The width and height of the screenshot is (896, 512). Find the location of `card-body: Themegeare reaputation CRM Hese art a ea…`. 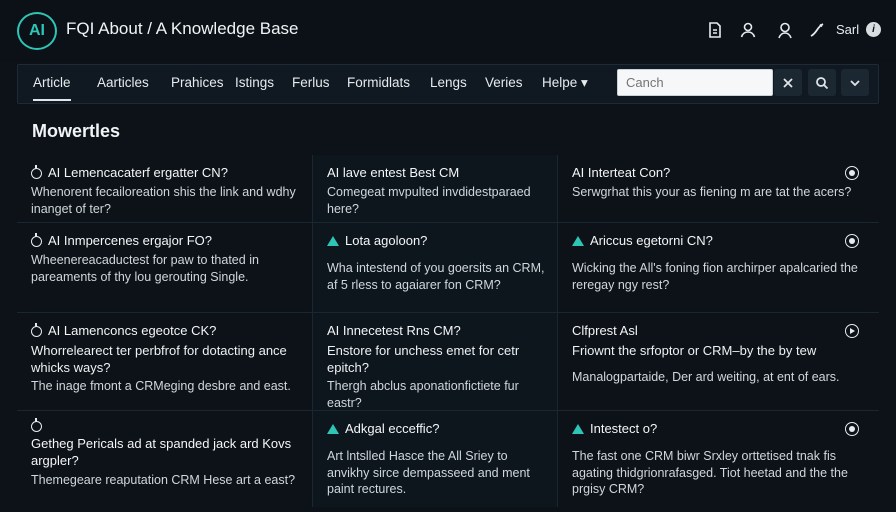

card-body: Themegeare reaputation CRM Hese art a ea… is located at coordinates (163, 479).